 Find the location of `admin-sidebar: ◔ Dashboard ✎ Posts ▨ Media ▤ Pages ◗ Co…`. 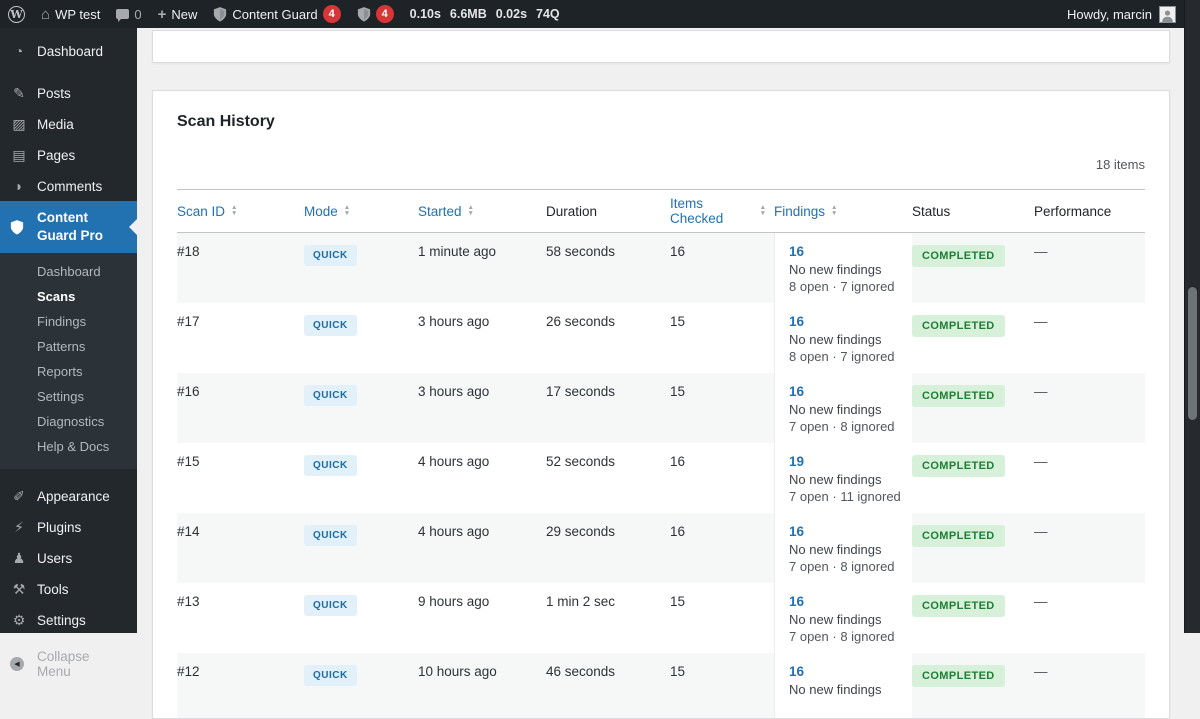

admin-sidebar: ◔ Dashboard ✎ Posts ▨ Media ▤ Pages ◗ Co… is located at coordinates (68, 330).